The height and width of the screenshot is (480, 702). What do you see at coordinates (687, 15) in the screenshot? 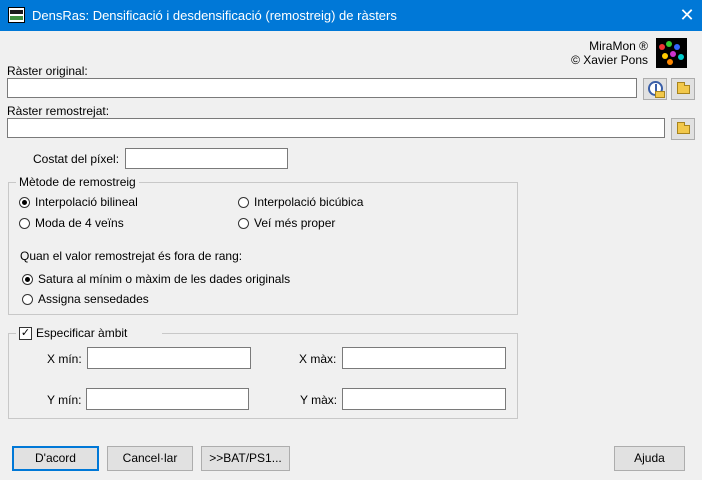
I see `close-icon: ✕` at bounding box center [687, 15].